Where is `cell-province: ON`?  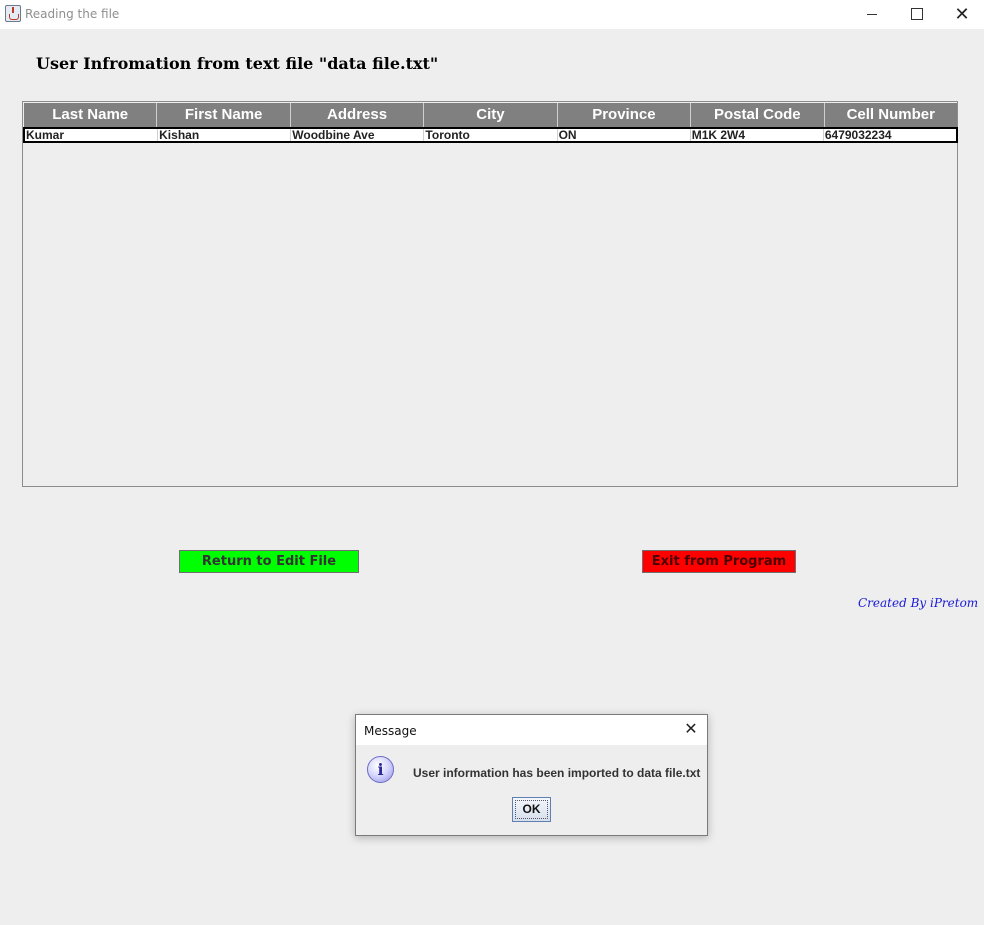 cell-province: ON is located at coordinates (624, 135).